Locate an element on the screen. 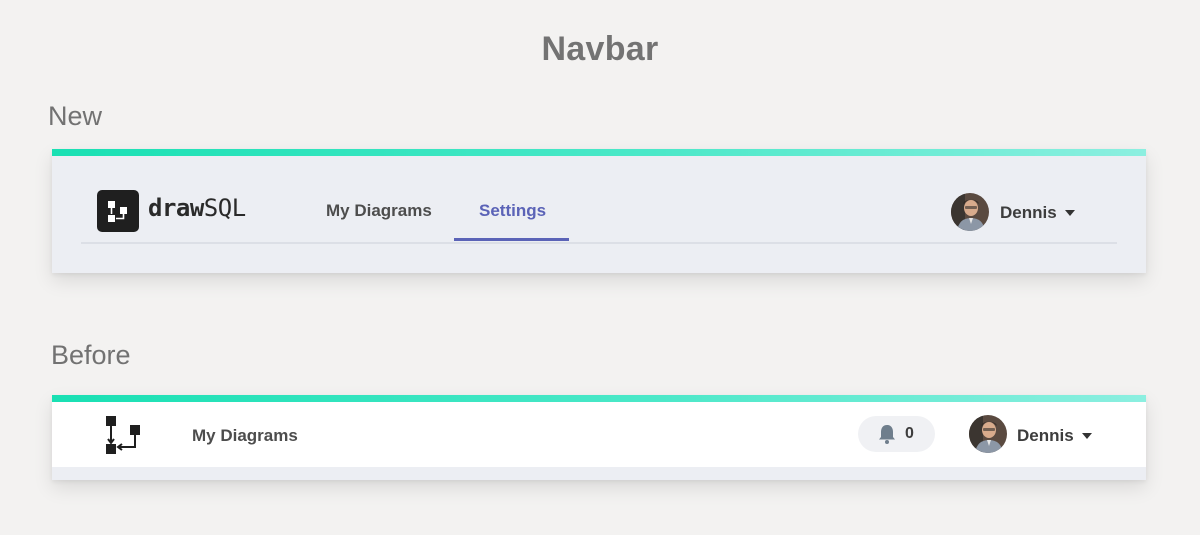 The width and height of the screenshot is (1200, 535). navbar-inner: drawSQL My Diagrams Settings Dennis is located at coordinates (599, 200).